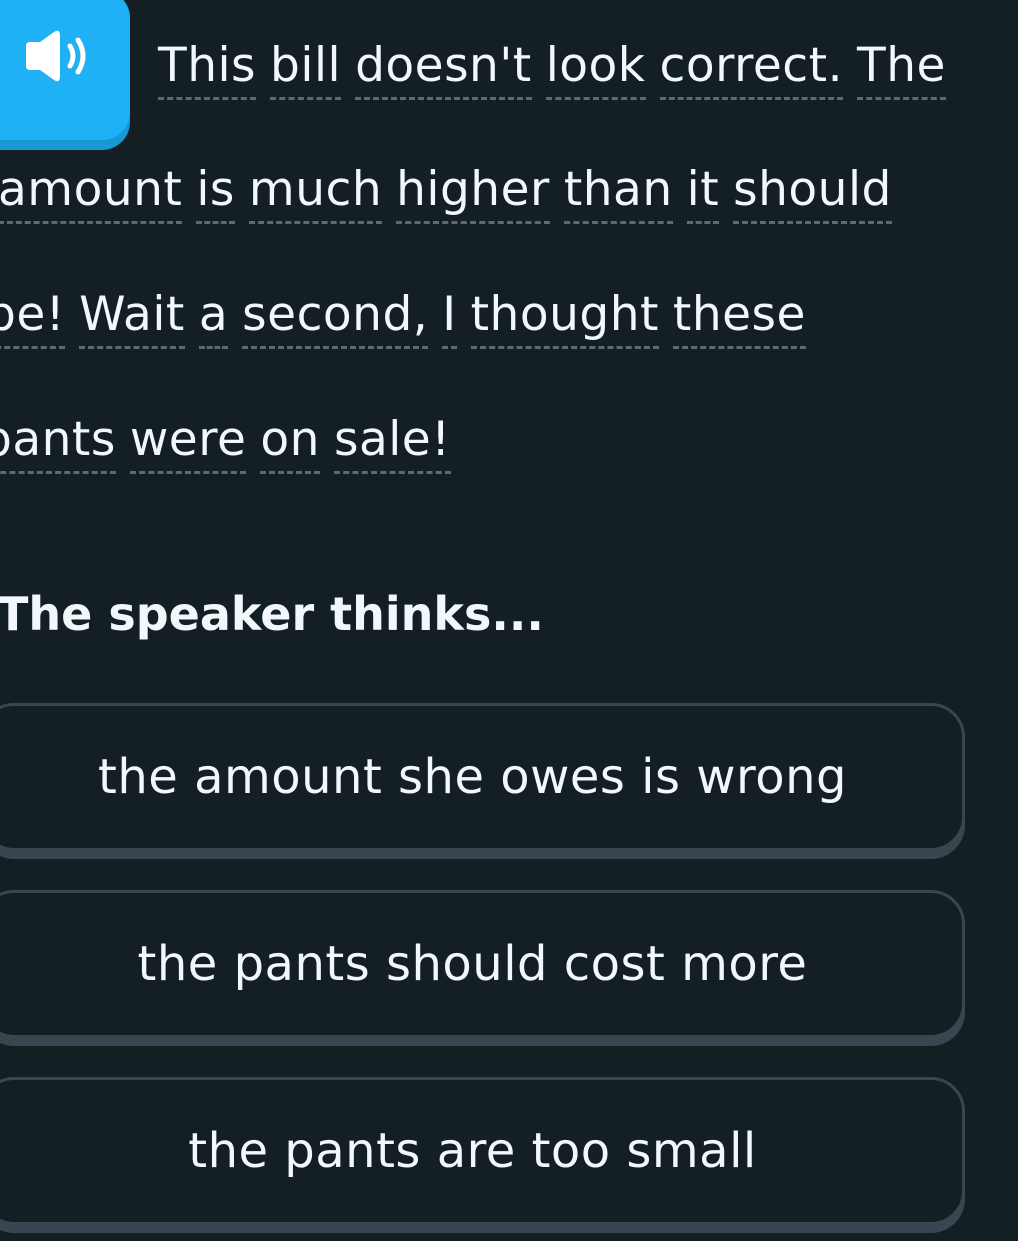  I want to click on sentence-word: doesn't, so click(443, 71).